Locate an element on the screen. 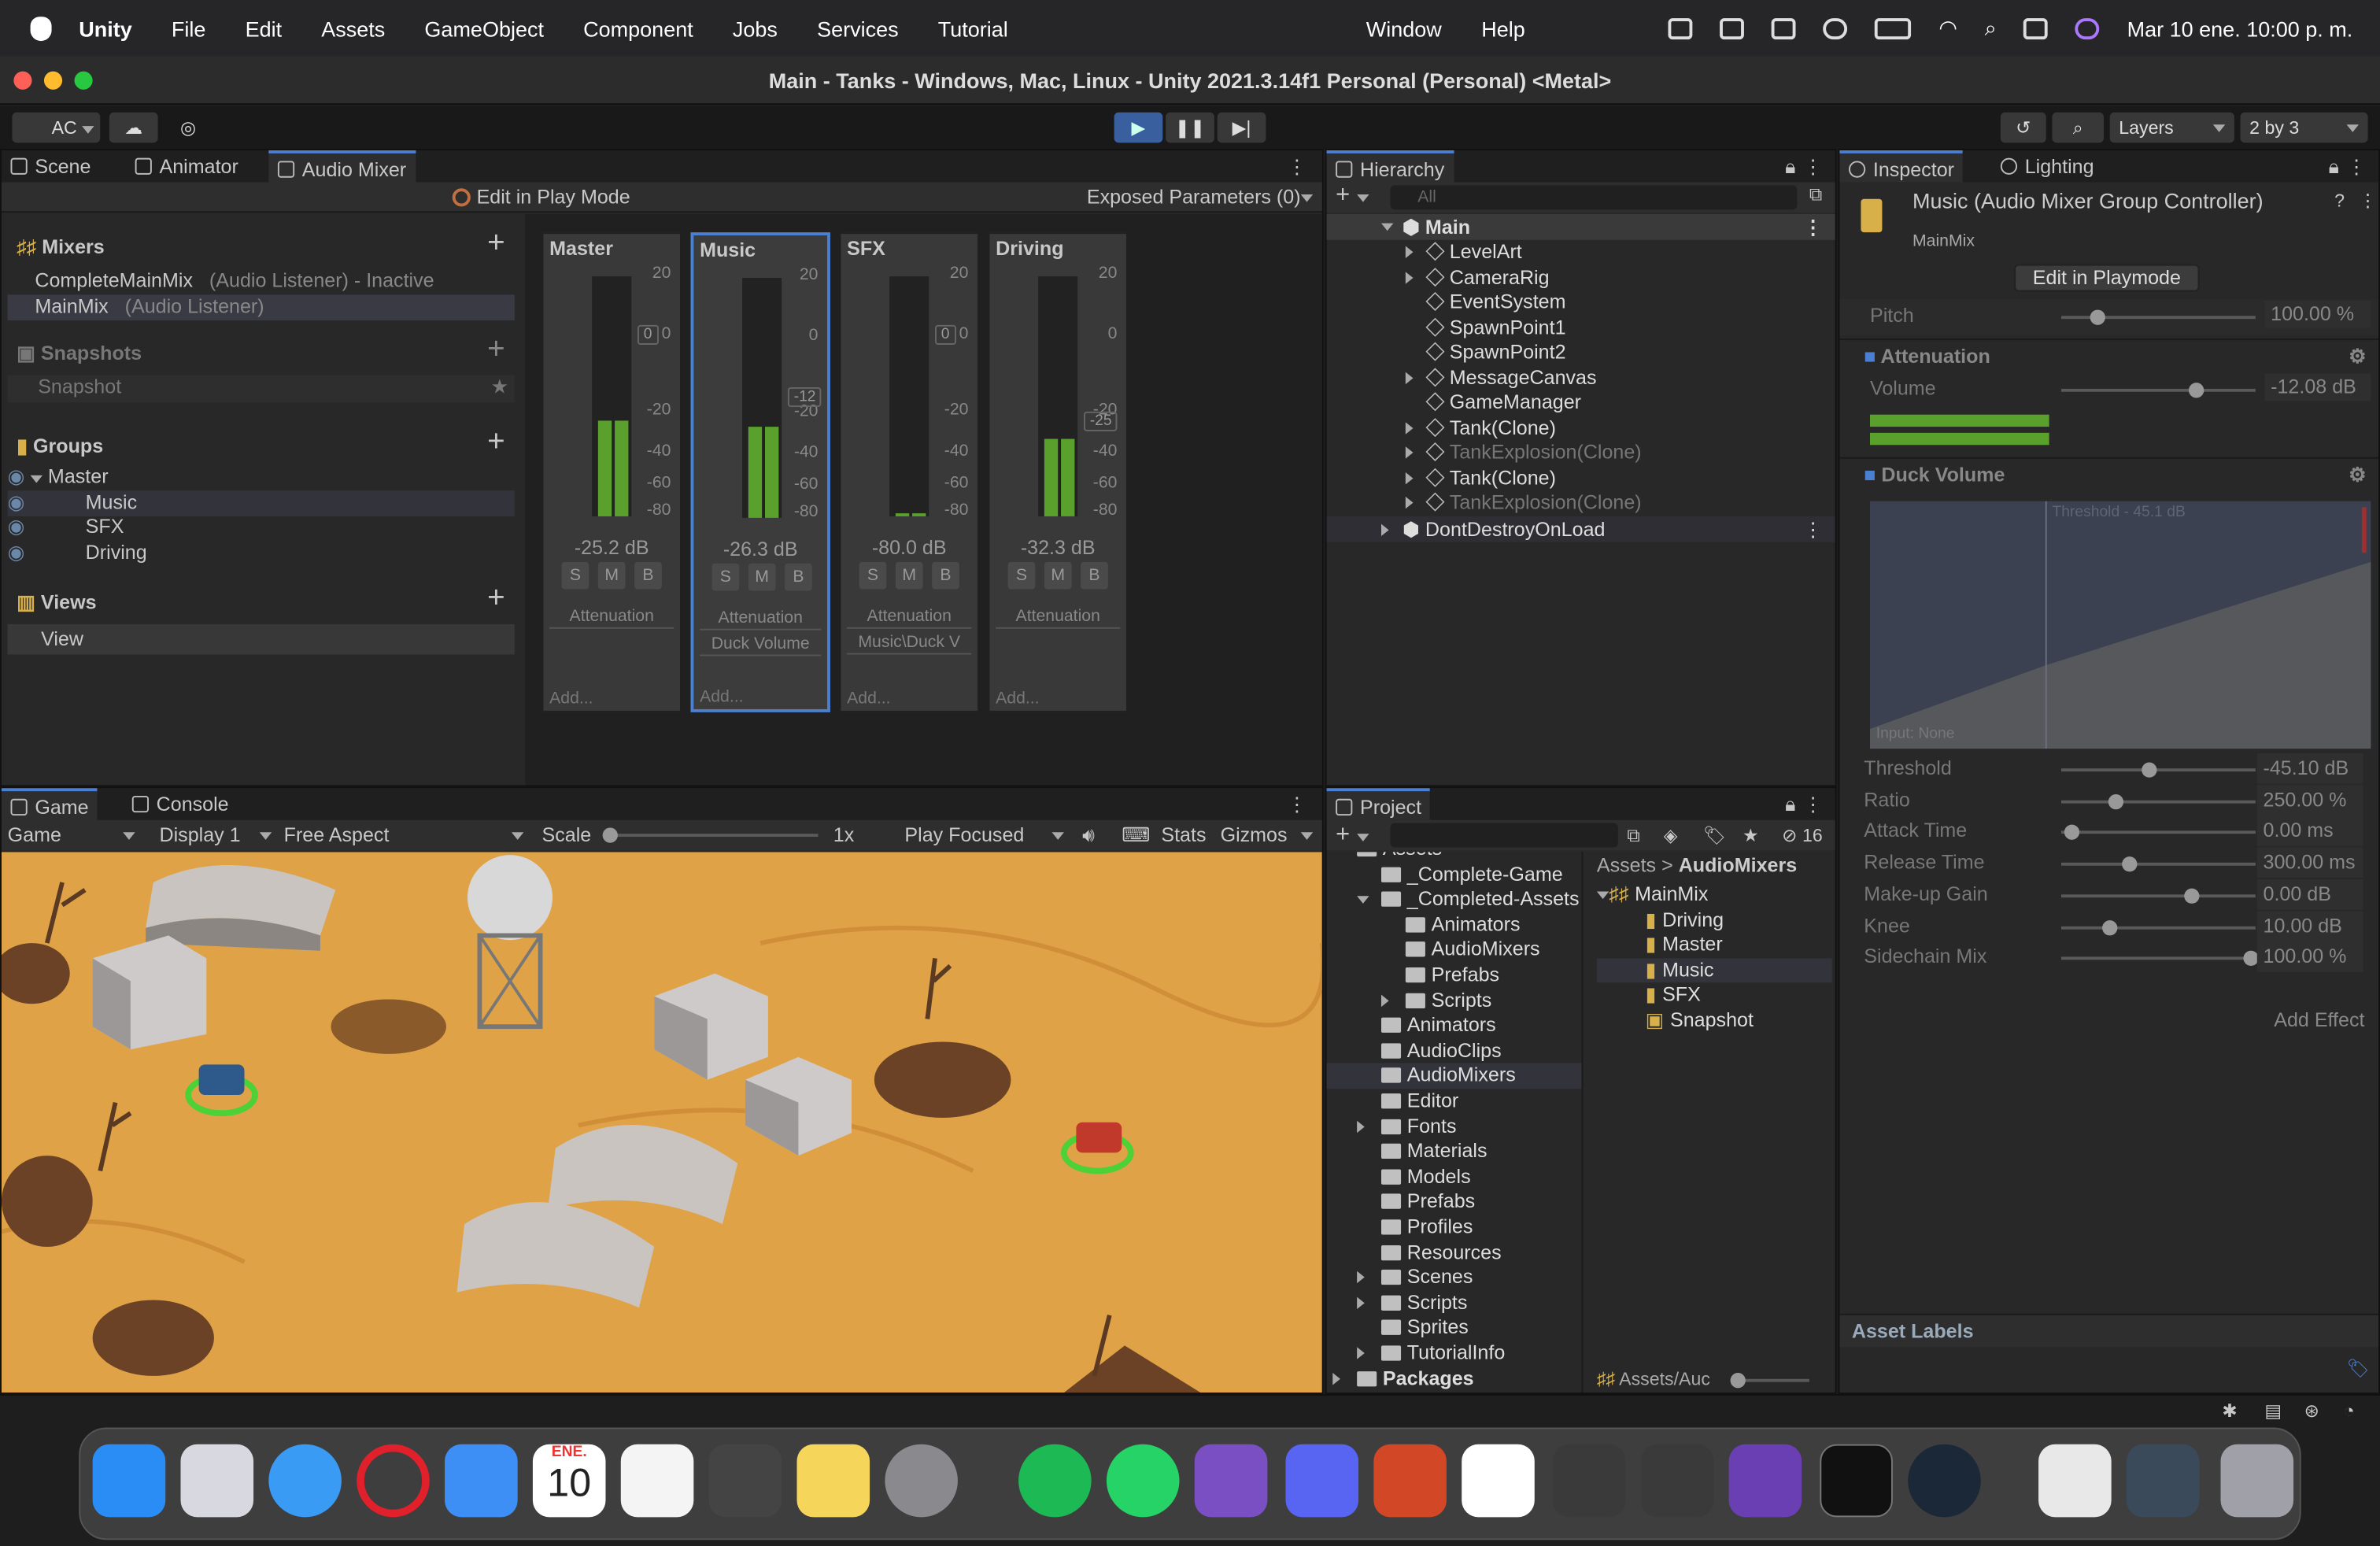  unity-status-icon is located at coordinates (1732, 28).